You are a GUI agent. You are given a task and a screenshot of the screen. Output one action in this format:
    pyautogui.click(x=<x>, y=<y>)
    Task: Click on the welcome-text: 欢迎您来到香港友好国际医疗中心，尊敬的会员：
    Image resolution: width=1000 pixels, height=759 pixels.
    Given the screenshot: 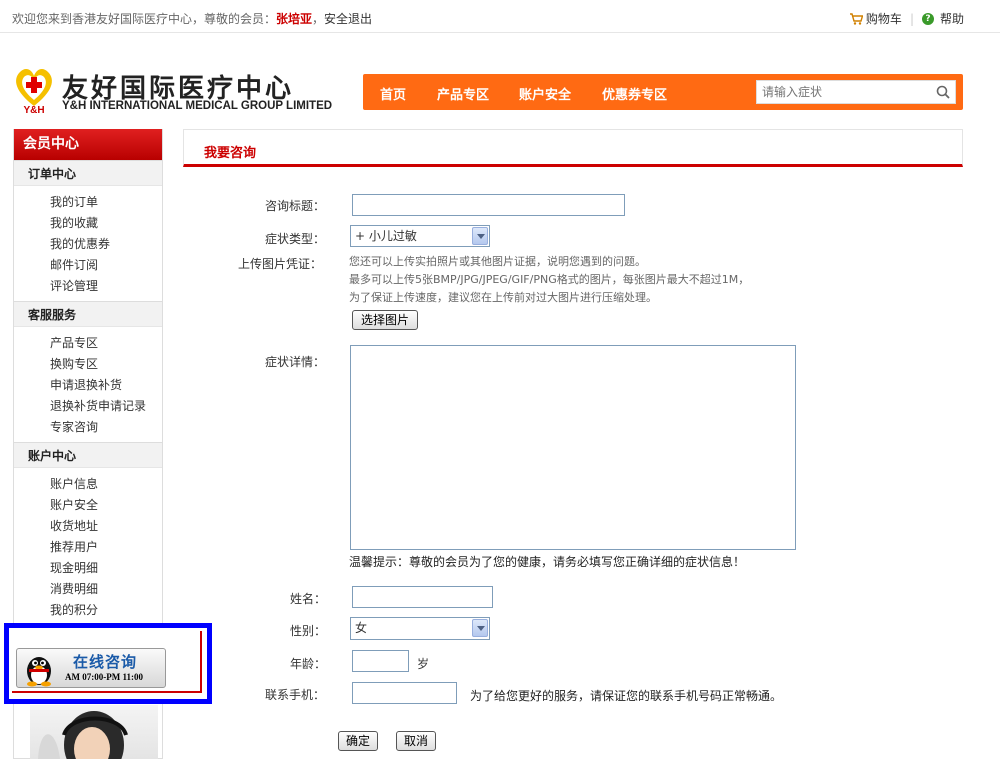 What is the action you would take?
    pyautogui.click(x=144, y=19)
    